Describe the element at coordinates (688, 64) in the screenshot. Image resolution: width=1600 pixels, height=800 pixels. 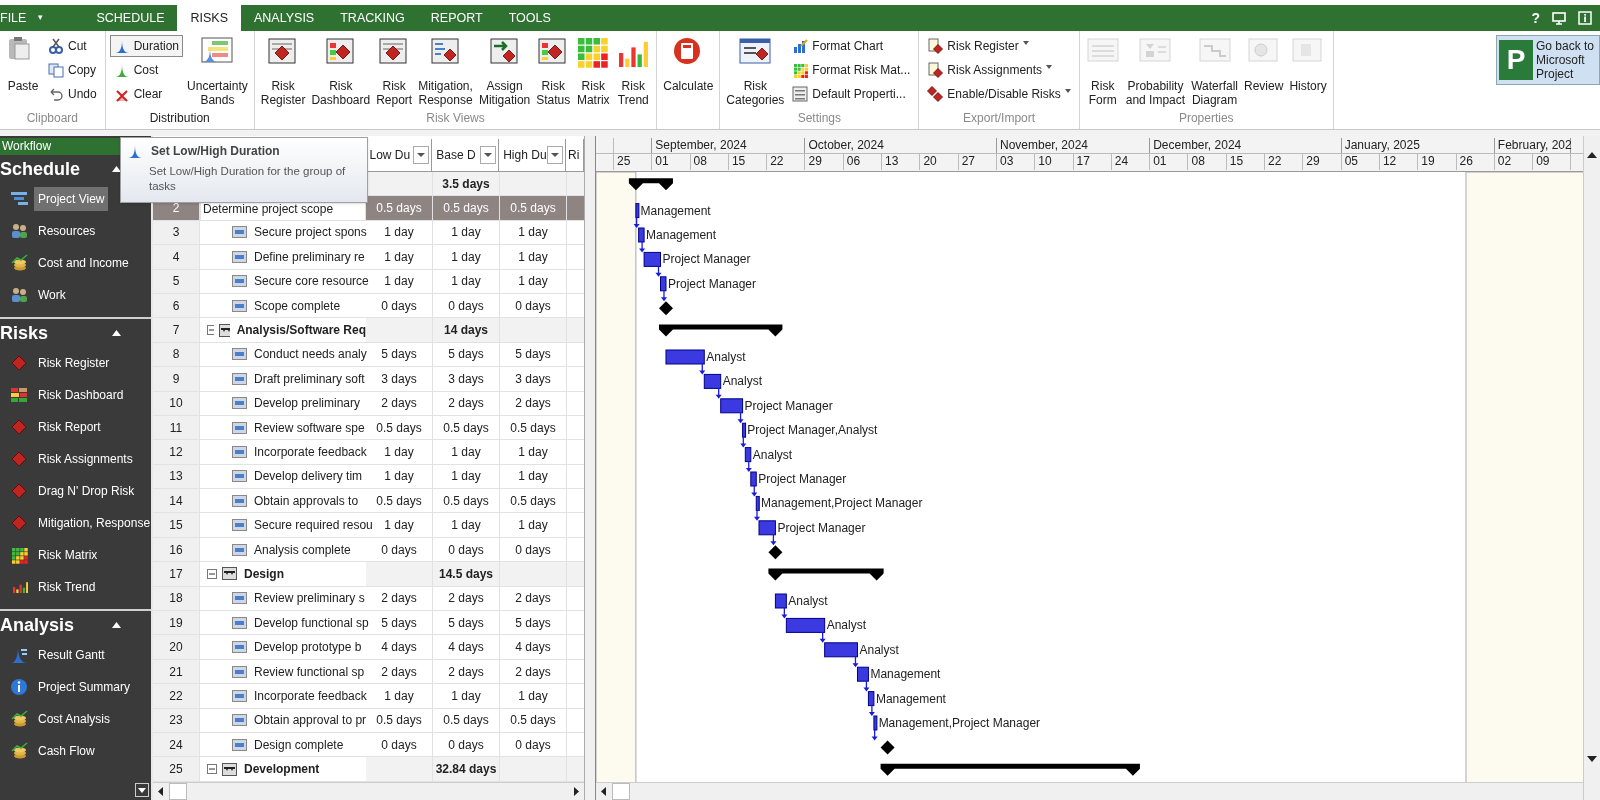
I see `ribbon-button: Calculate` at that location.